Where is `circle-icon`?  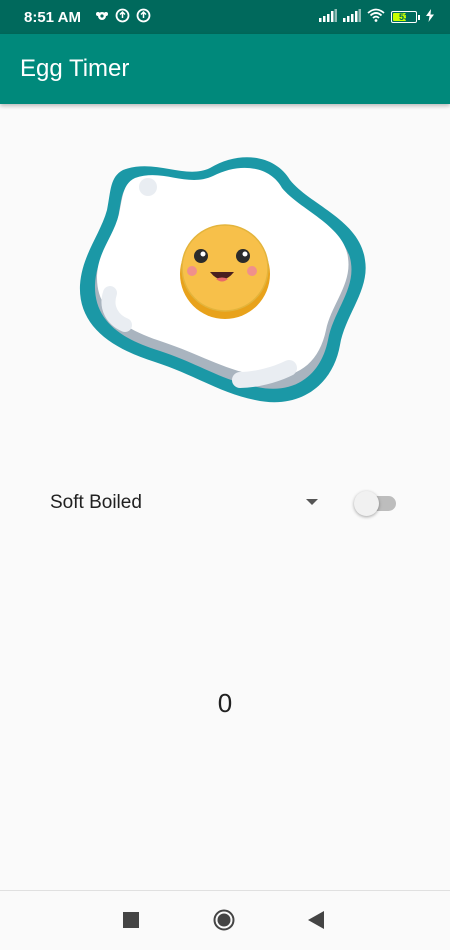
circle-icon is located at coordinates (224, 920).